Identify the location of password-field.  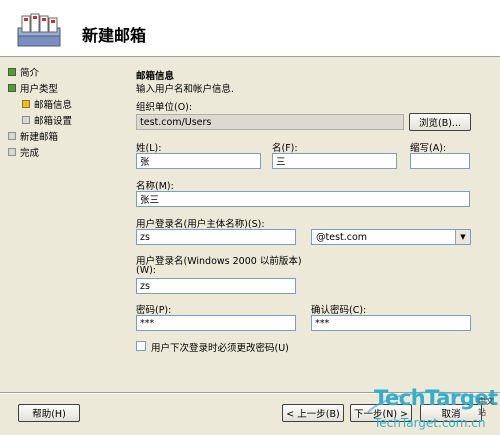
(216, 323).